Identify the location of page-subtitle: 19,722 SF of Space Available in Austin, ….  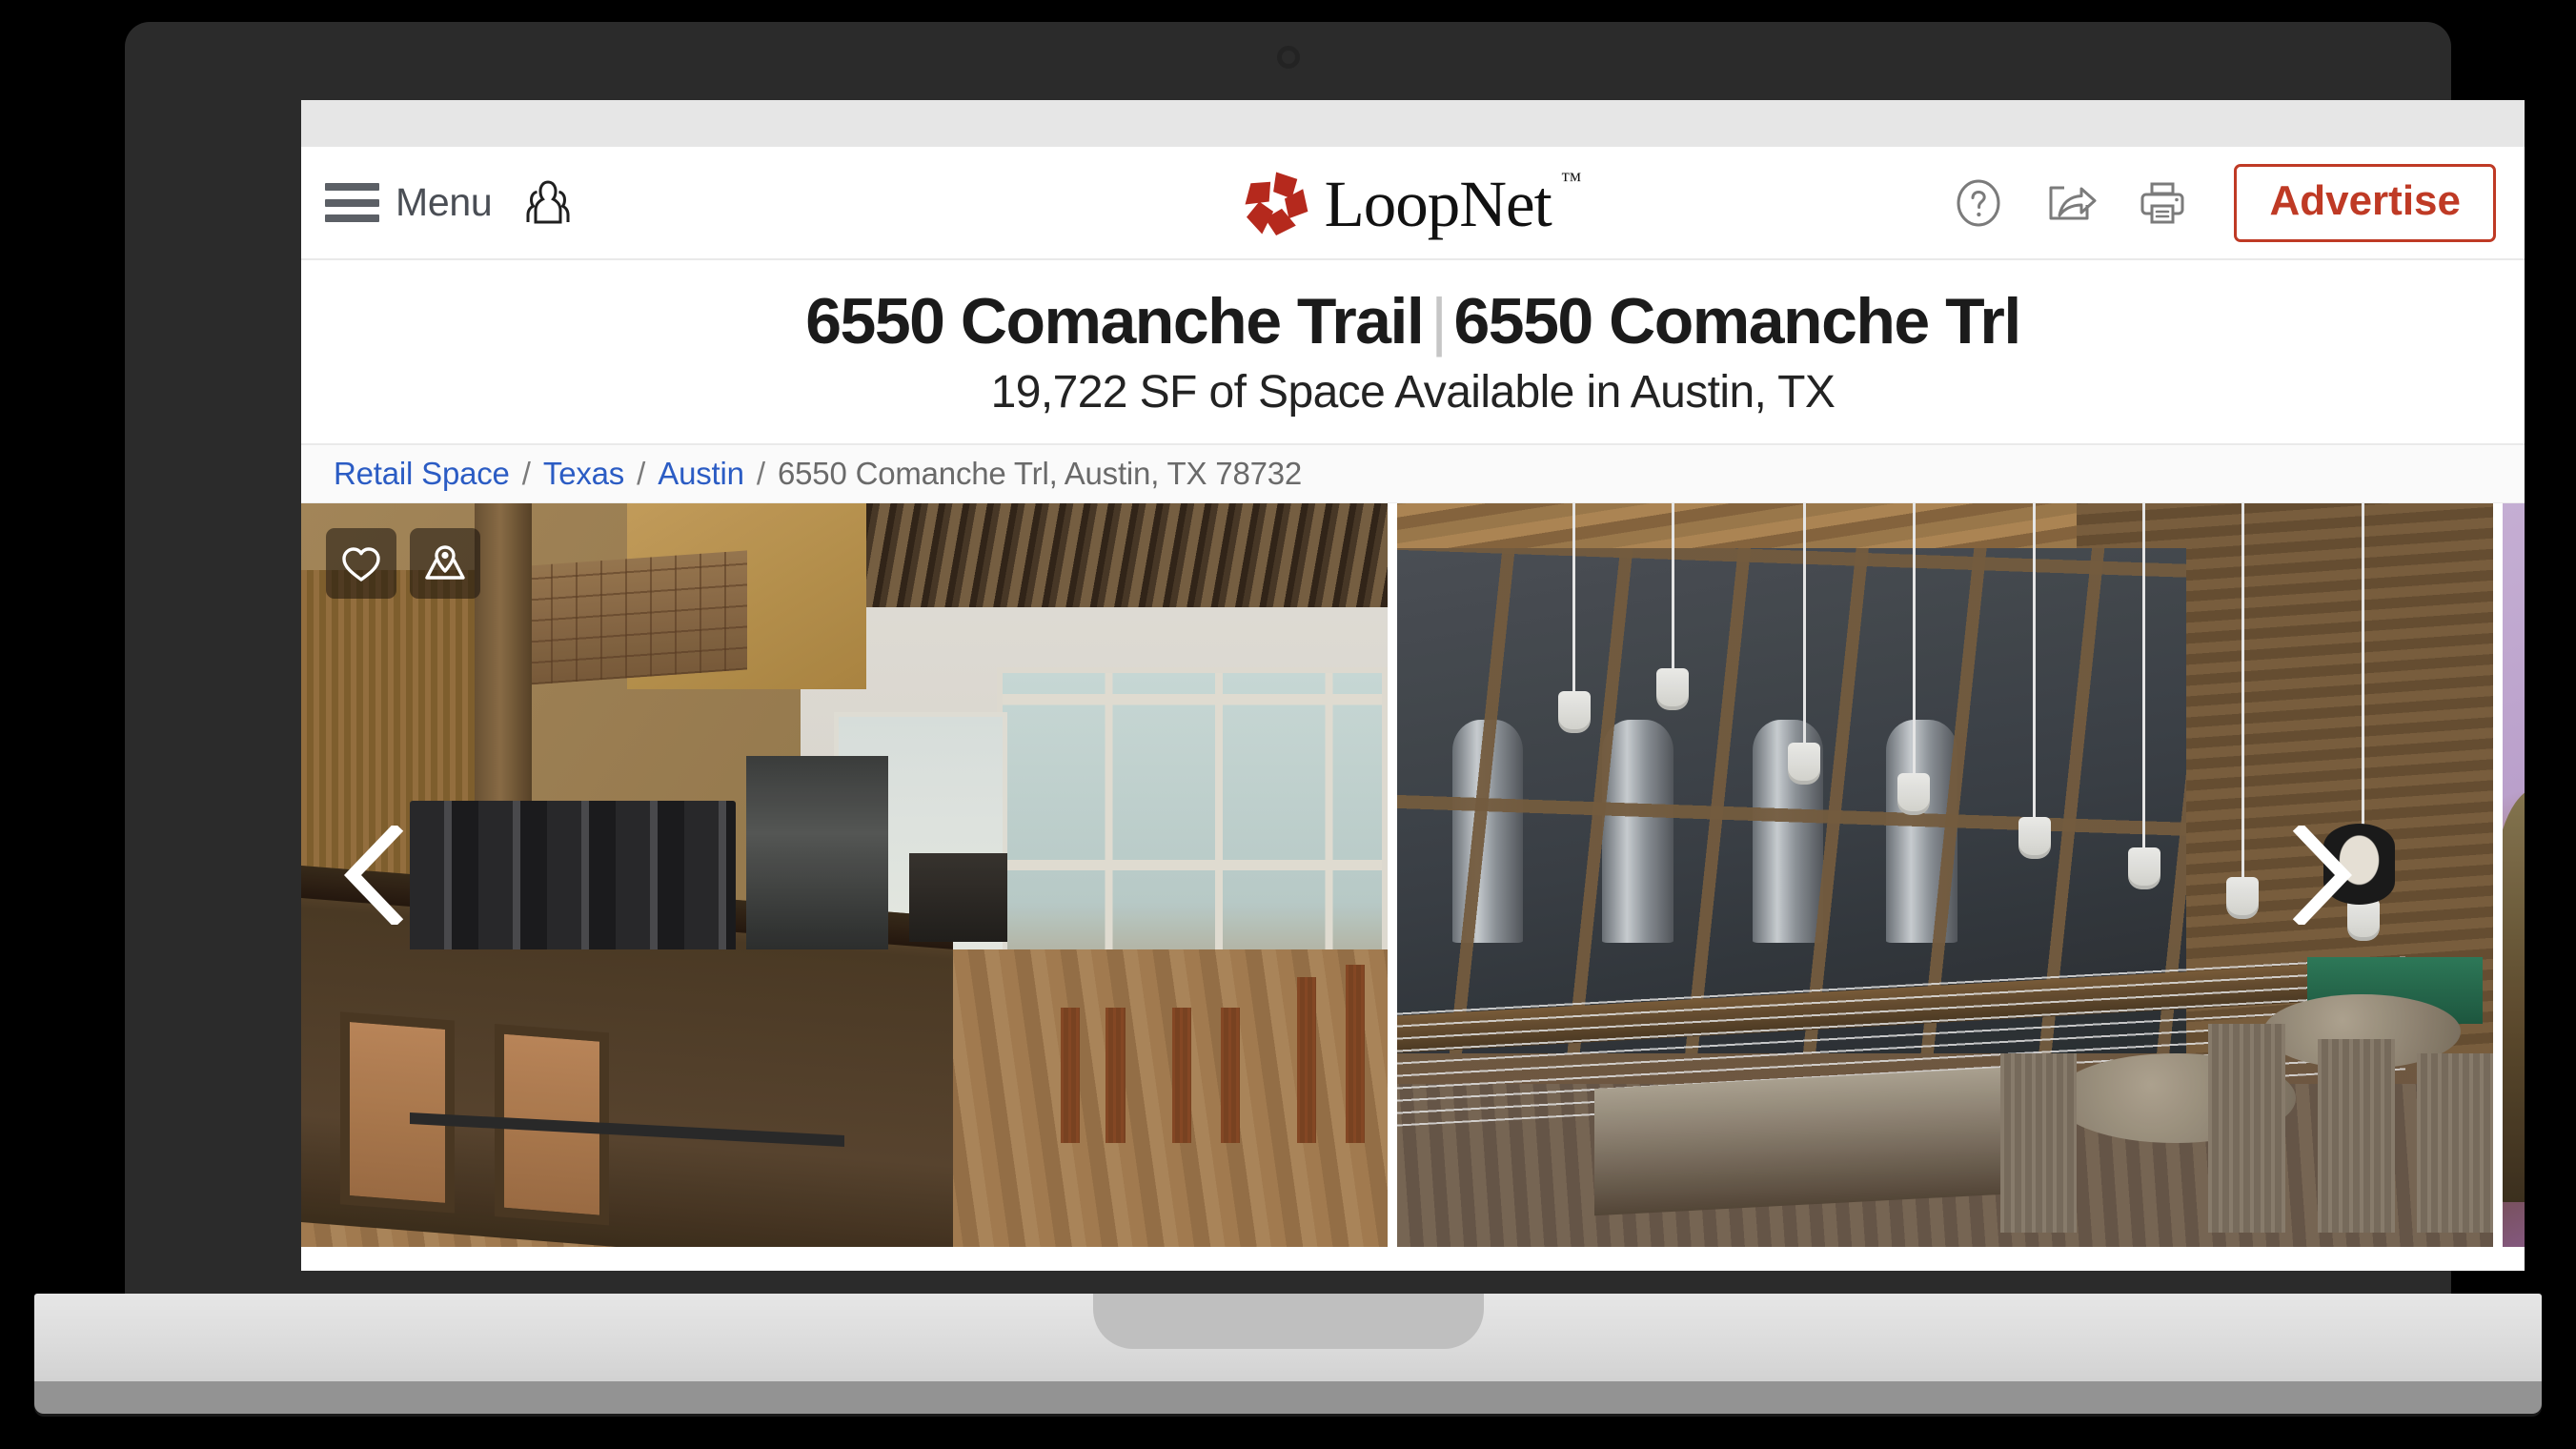
(1413, 392).